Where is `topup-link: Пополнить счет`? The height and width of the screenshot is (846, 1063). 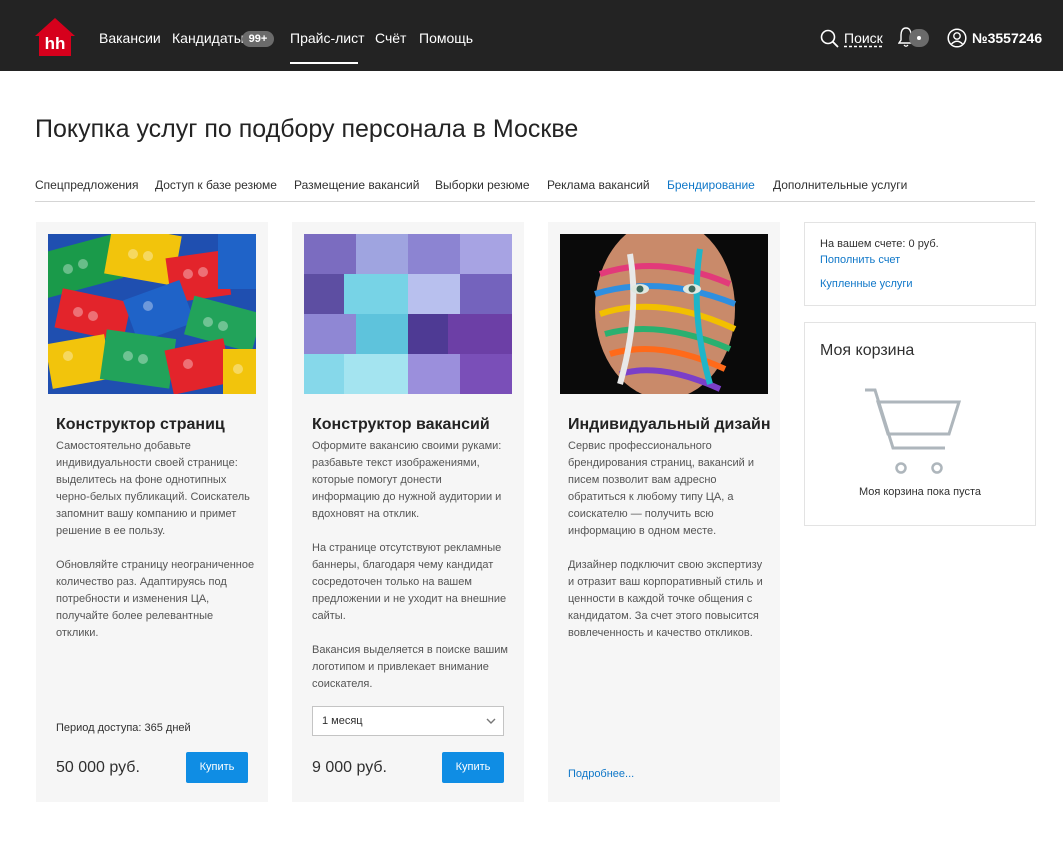 topup-link: Пополнить счет is located at coordinates (860, 260).